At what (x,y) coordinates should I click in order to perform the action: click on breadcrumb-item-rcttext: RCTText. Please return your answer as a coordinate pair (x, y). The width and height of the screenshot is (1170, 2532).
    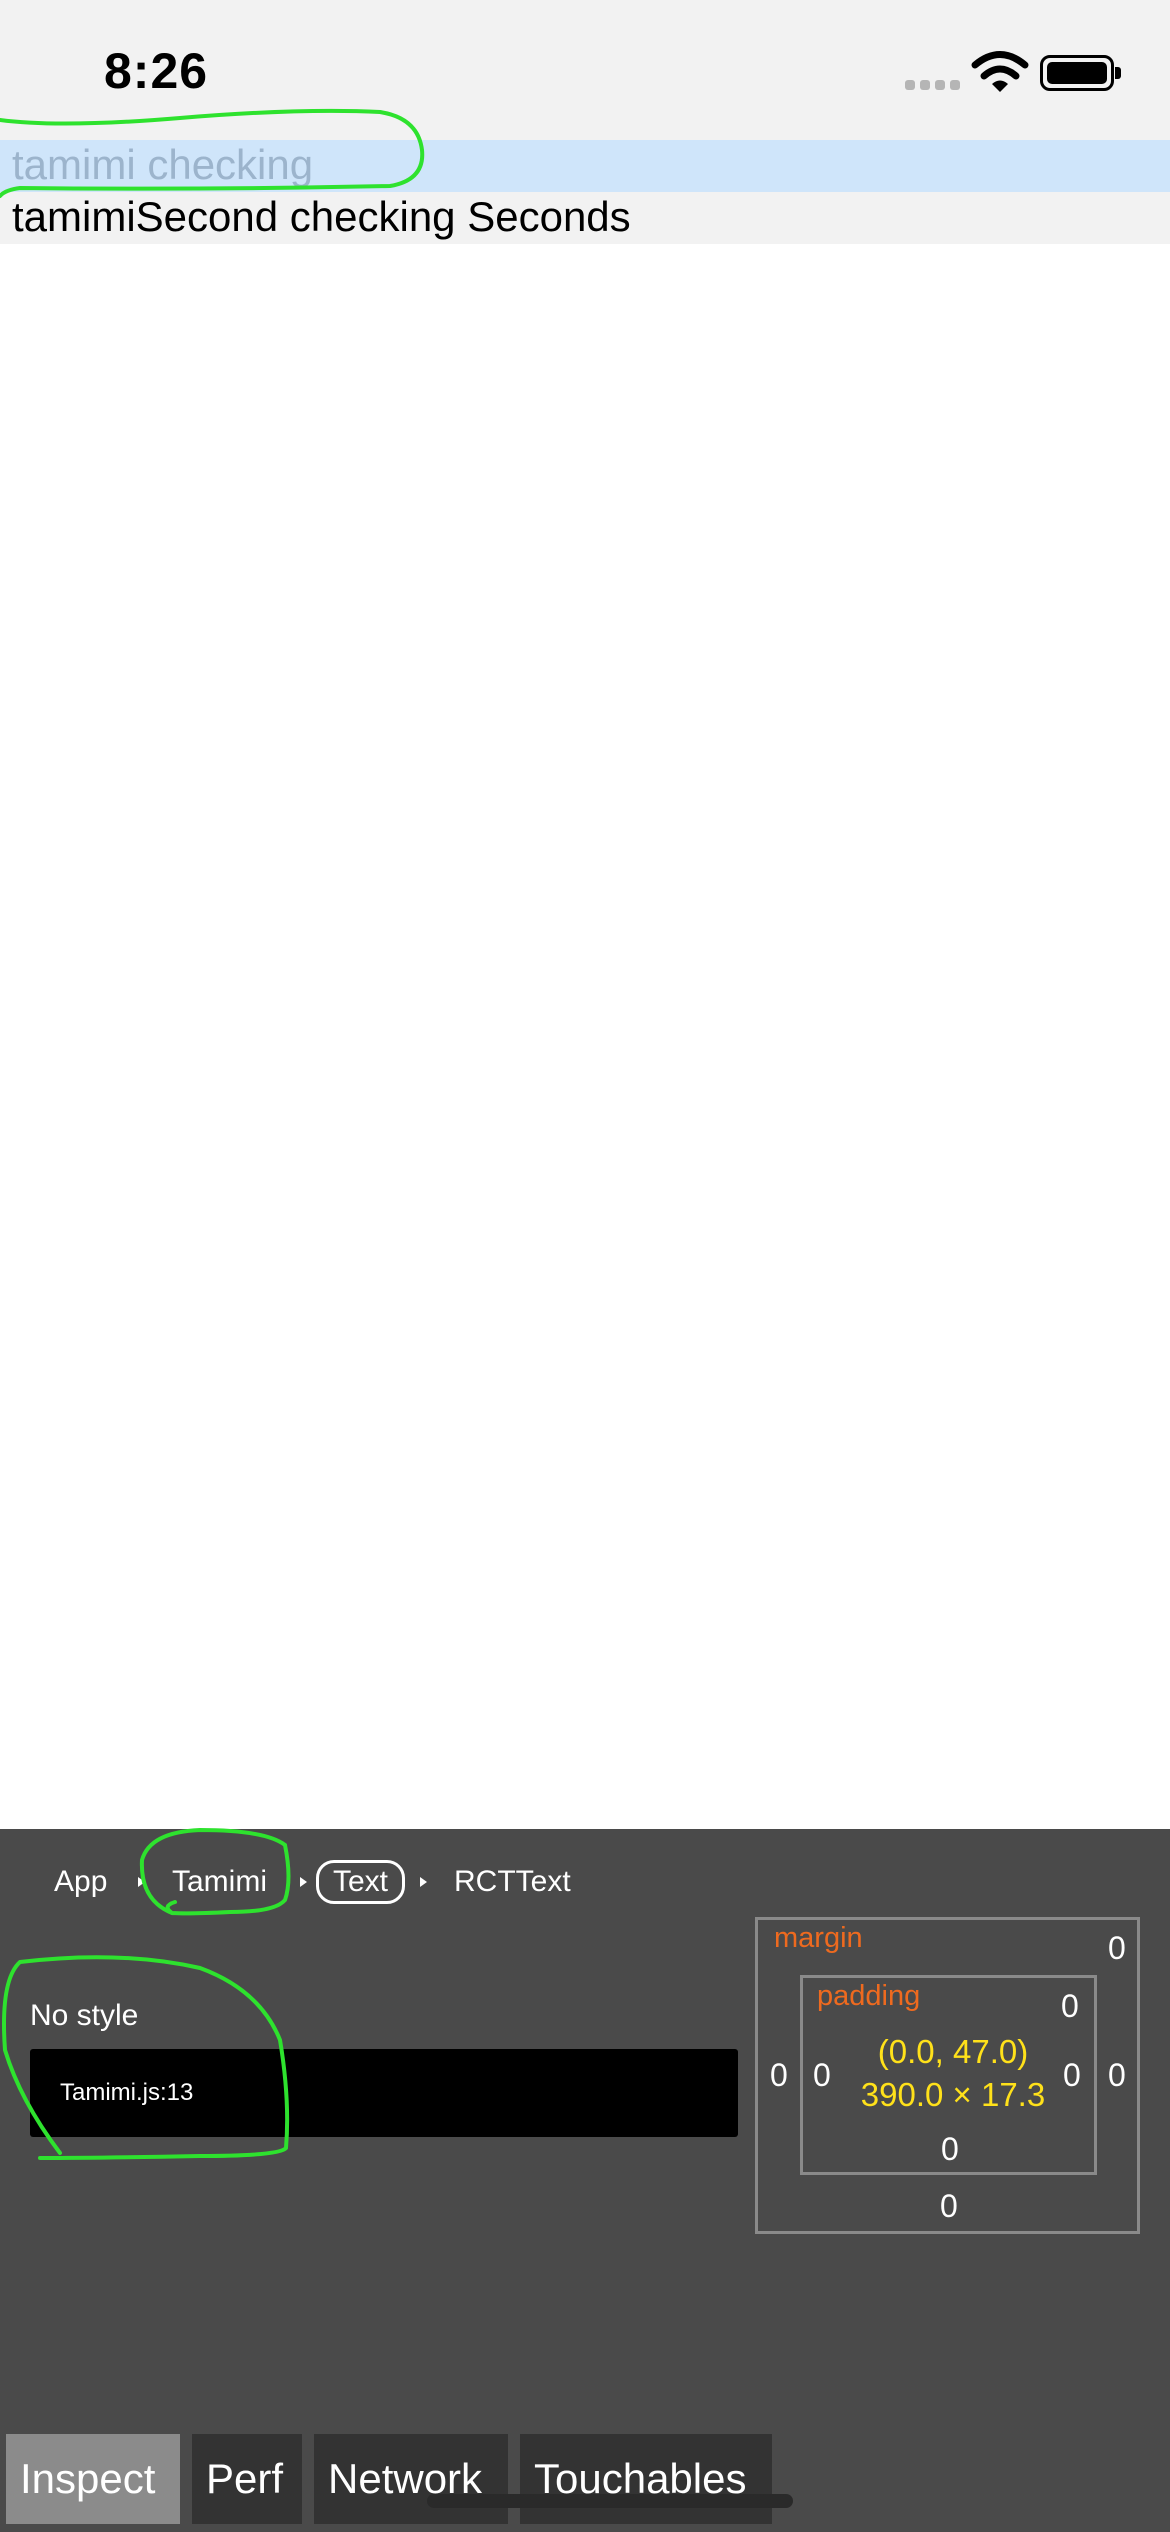
    Looking at the image, I should click on (512, 1882).